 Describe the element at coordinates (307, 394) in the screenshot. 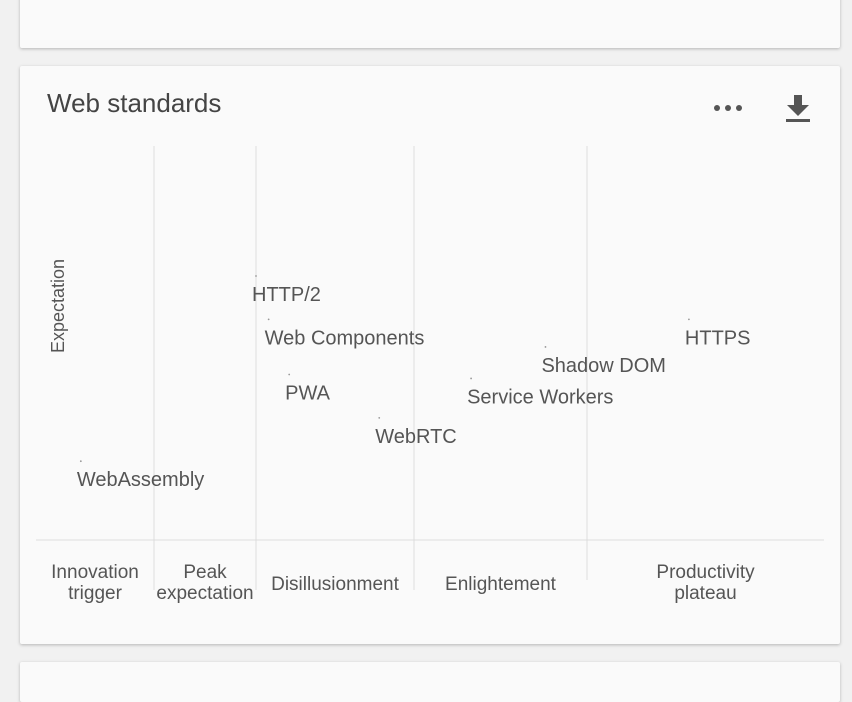

I see `data-point-label: PWA` at that location.